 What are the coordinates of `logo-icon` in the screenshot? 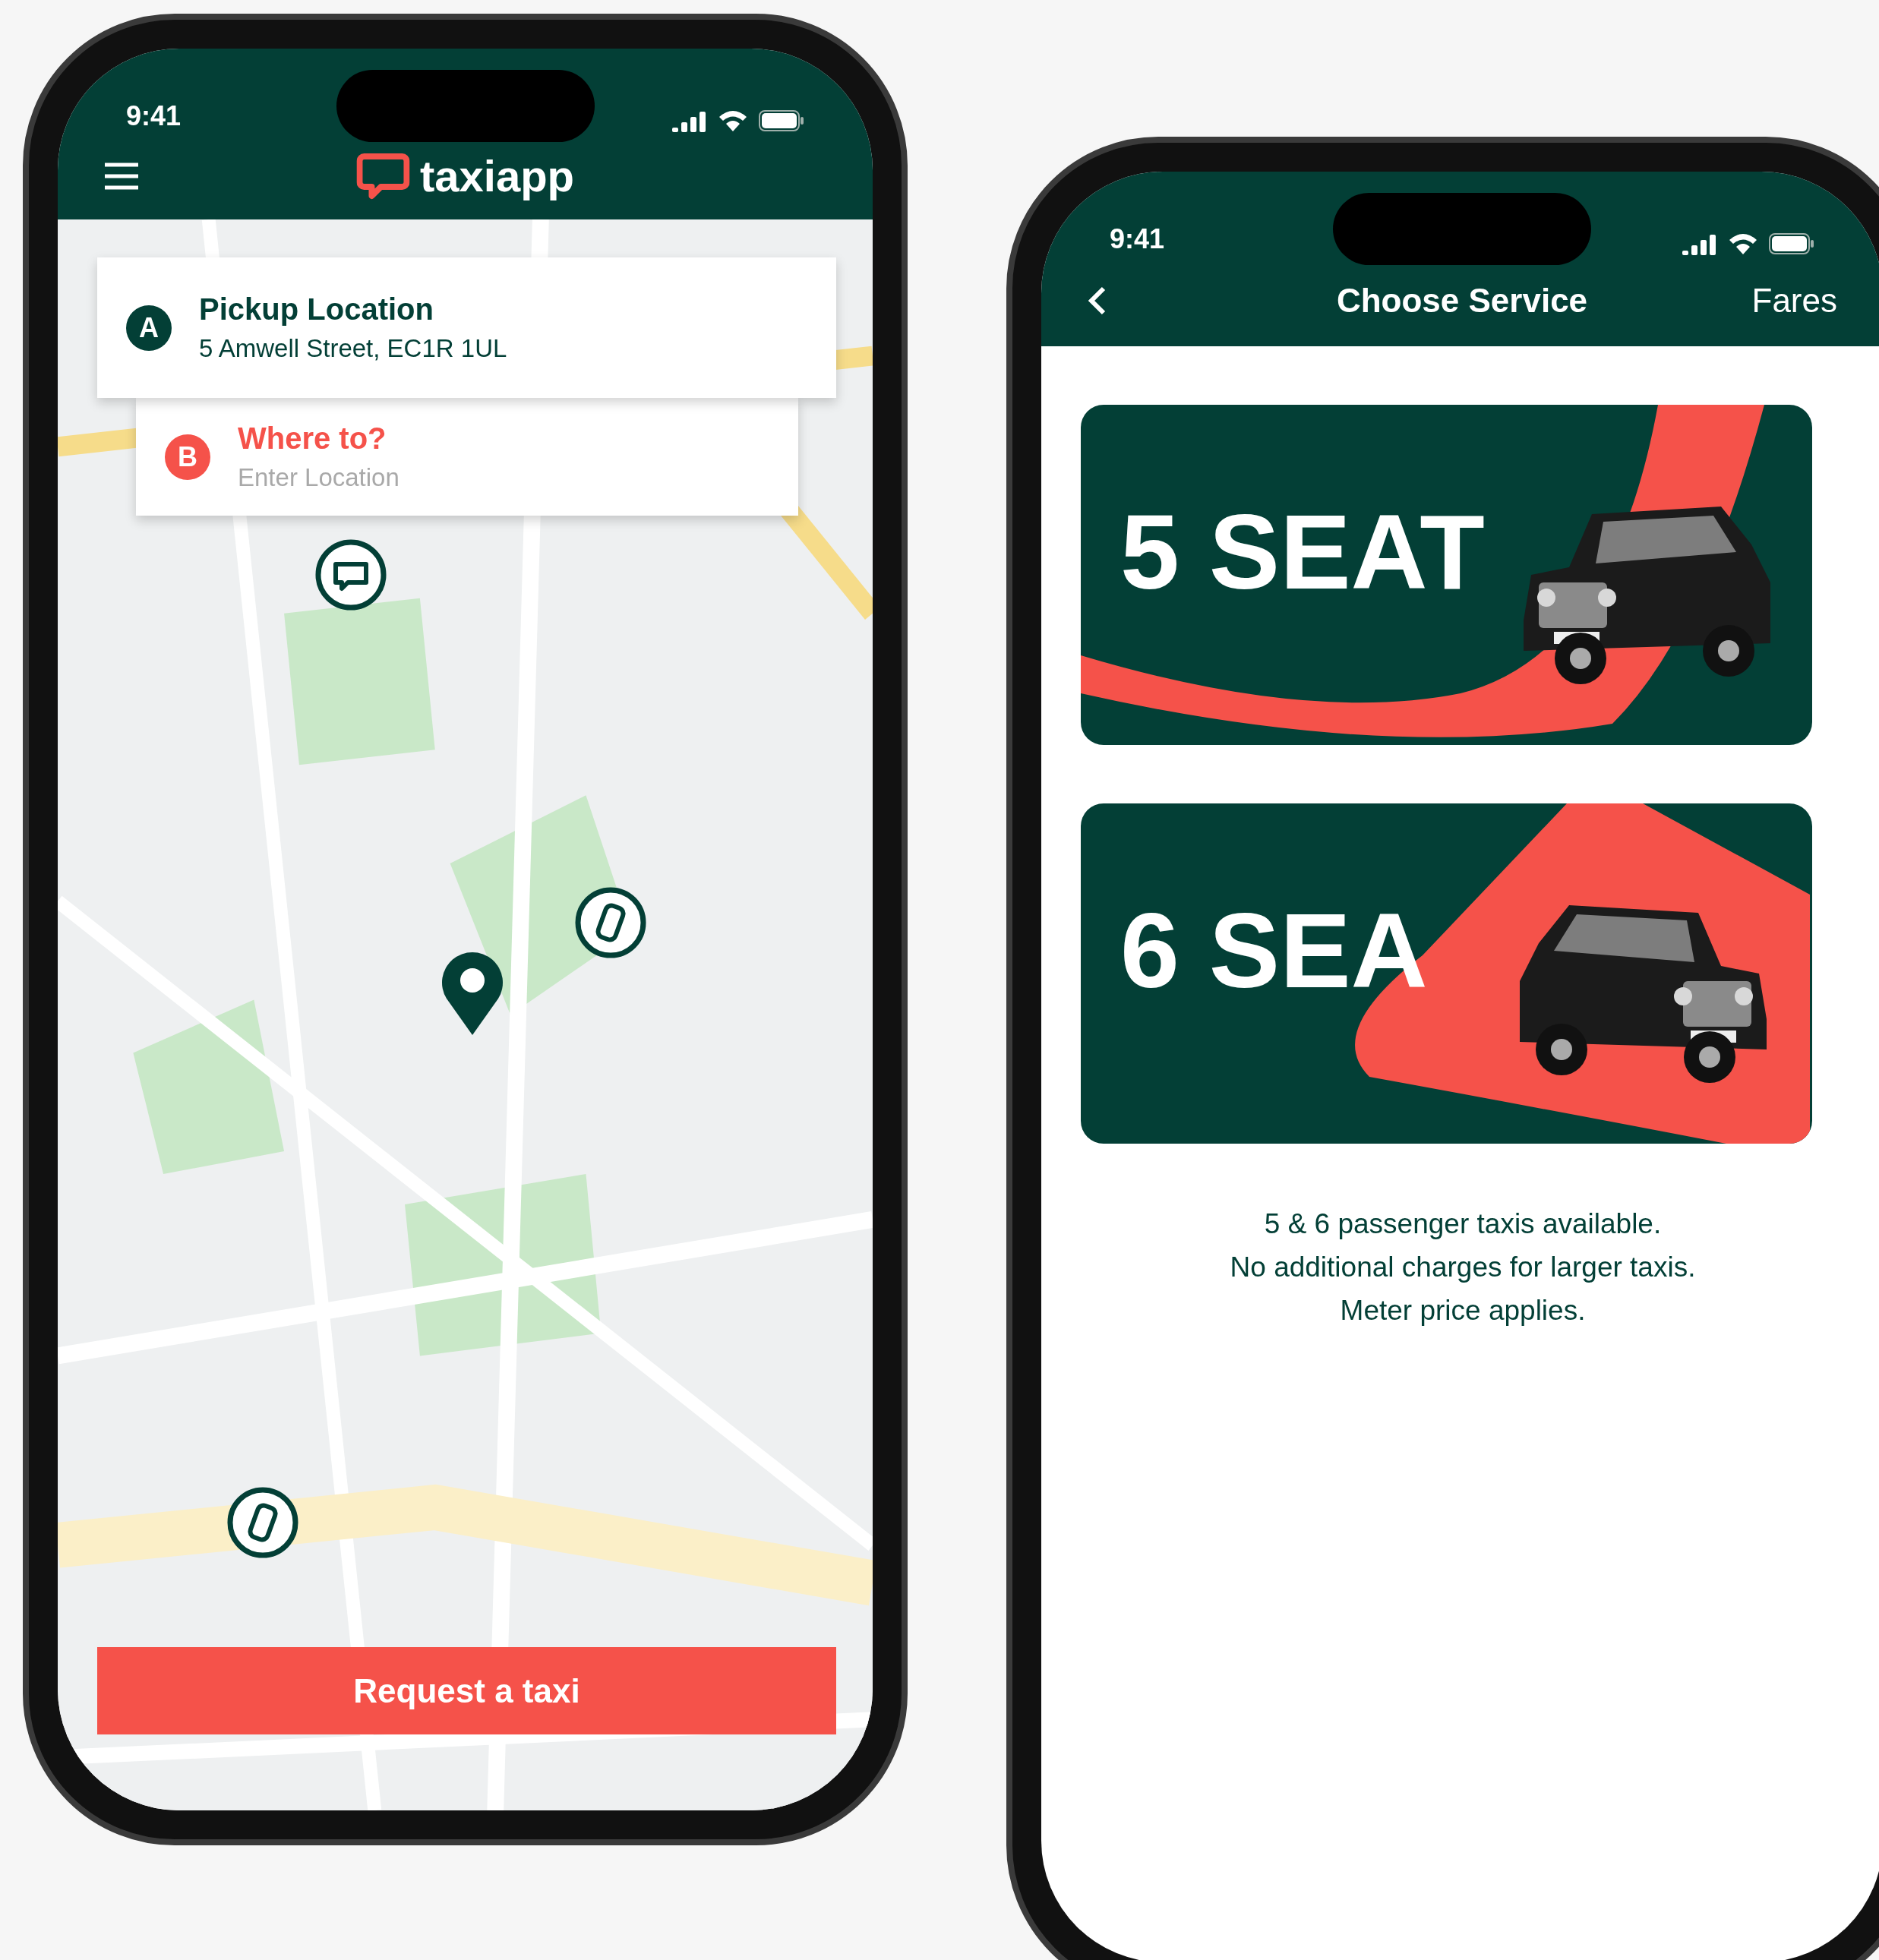 It's located at (382, 176).